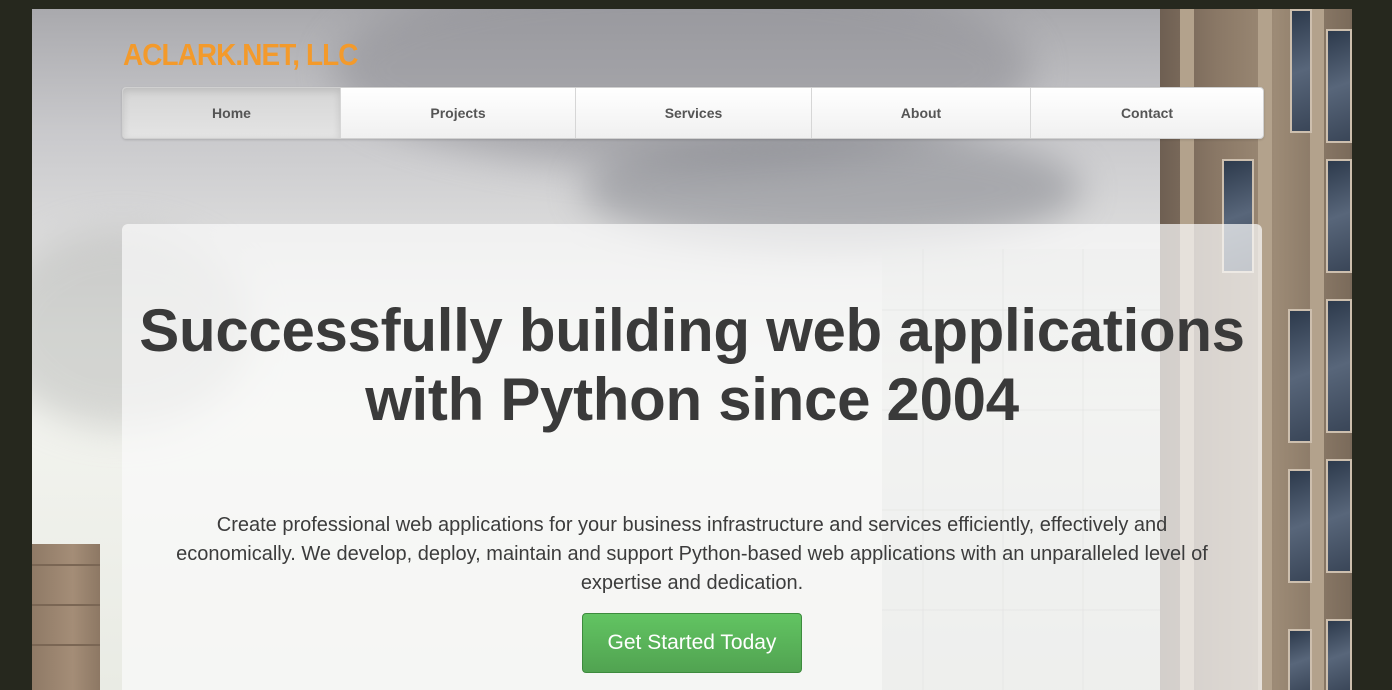 The width and height of the screenshot is (1392, 690). I want to click on nav-item-home: Home, so click(232, 113).